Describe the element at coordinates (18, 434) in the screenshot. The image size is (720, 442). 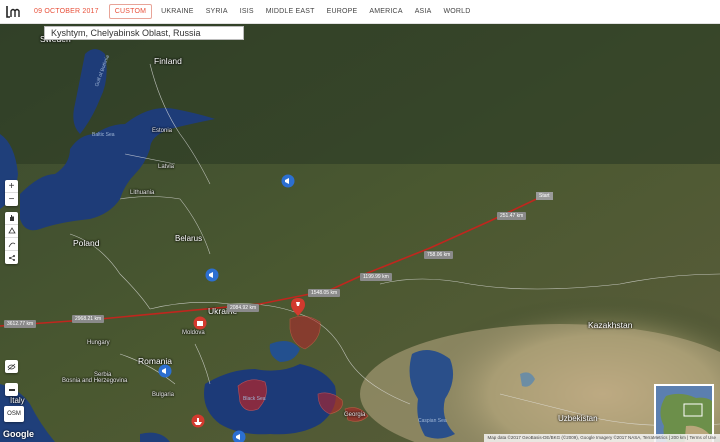
I see `google-logo: Google` at that location.